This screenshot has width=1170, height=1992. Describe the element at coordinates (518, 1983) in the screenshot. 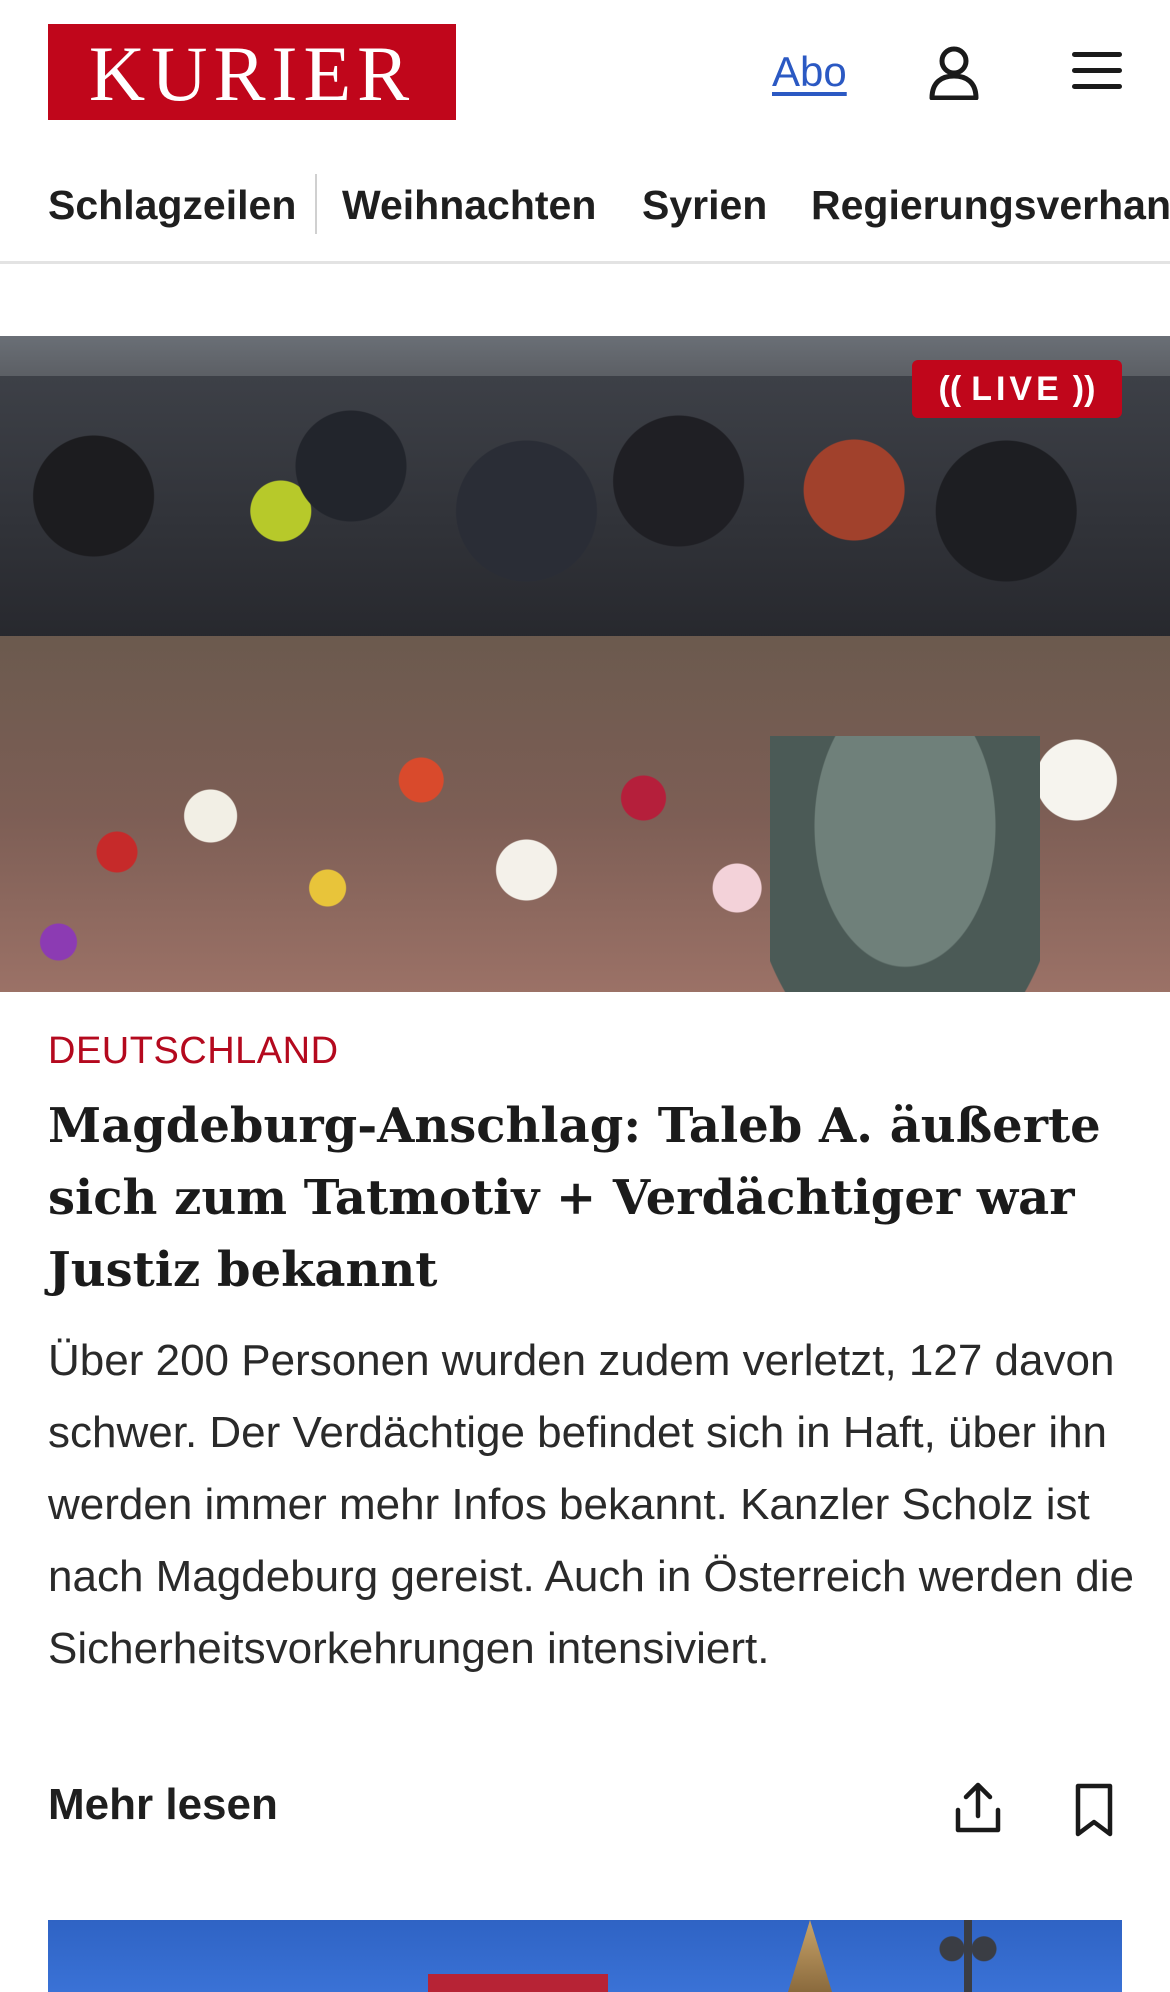

I see `next-image-roof-graphic` at that location.